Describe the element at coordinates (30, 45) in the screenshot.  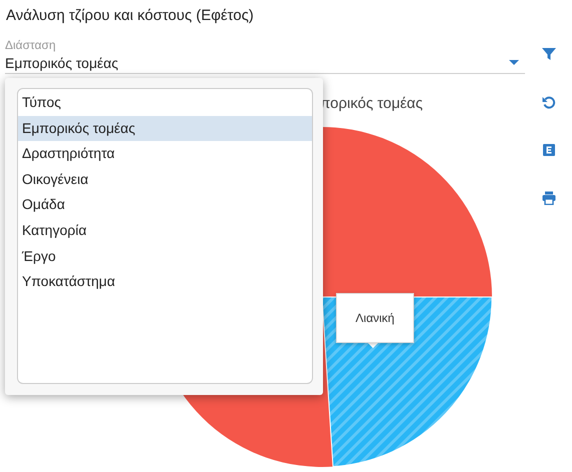
I see `field-label: Διάσταση` at that location.